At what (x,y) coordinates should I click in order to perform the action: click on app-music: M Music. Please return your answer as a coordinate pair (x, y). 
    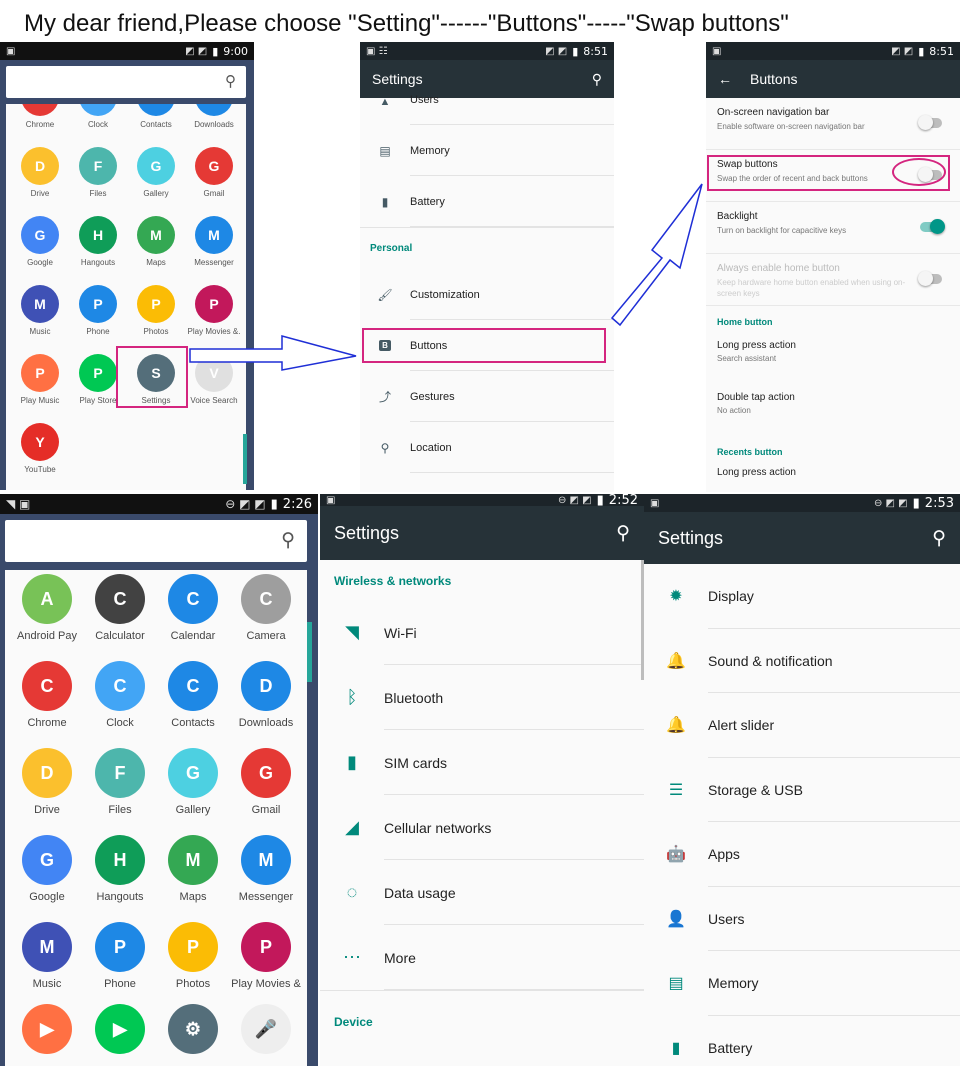
    Looking at the image, I should click on (47, 956).